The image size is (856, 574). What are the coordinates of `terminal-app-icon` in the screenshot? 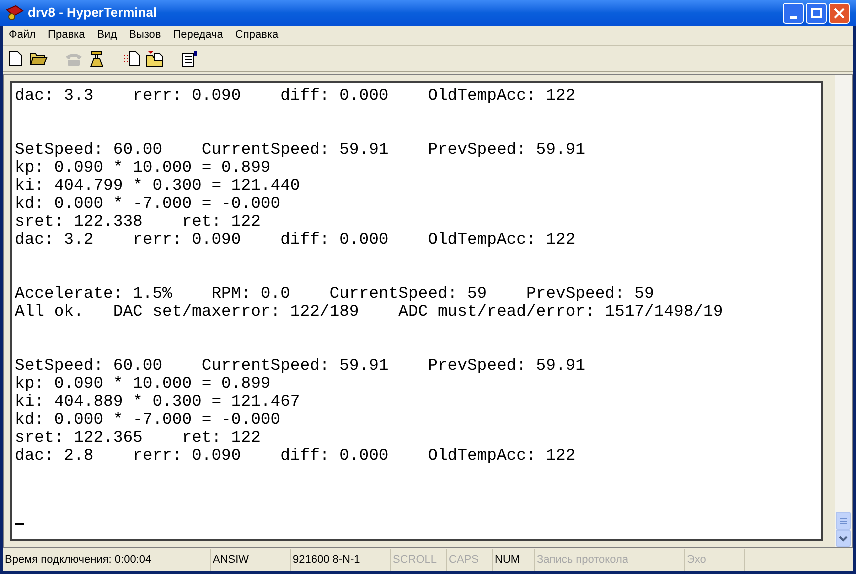 It's located at (15, 13).